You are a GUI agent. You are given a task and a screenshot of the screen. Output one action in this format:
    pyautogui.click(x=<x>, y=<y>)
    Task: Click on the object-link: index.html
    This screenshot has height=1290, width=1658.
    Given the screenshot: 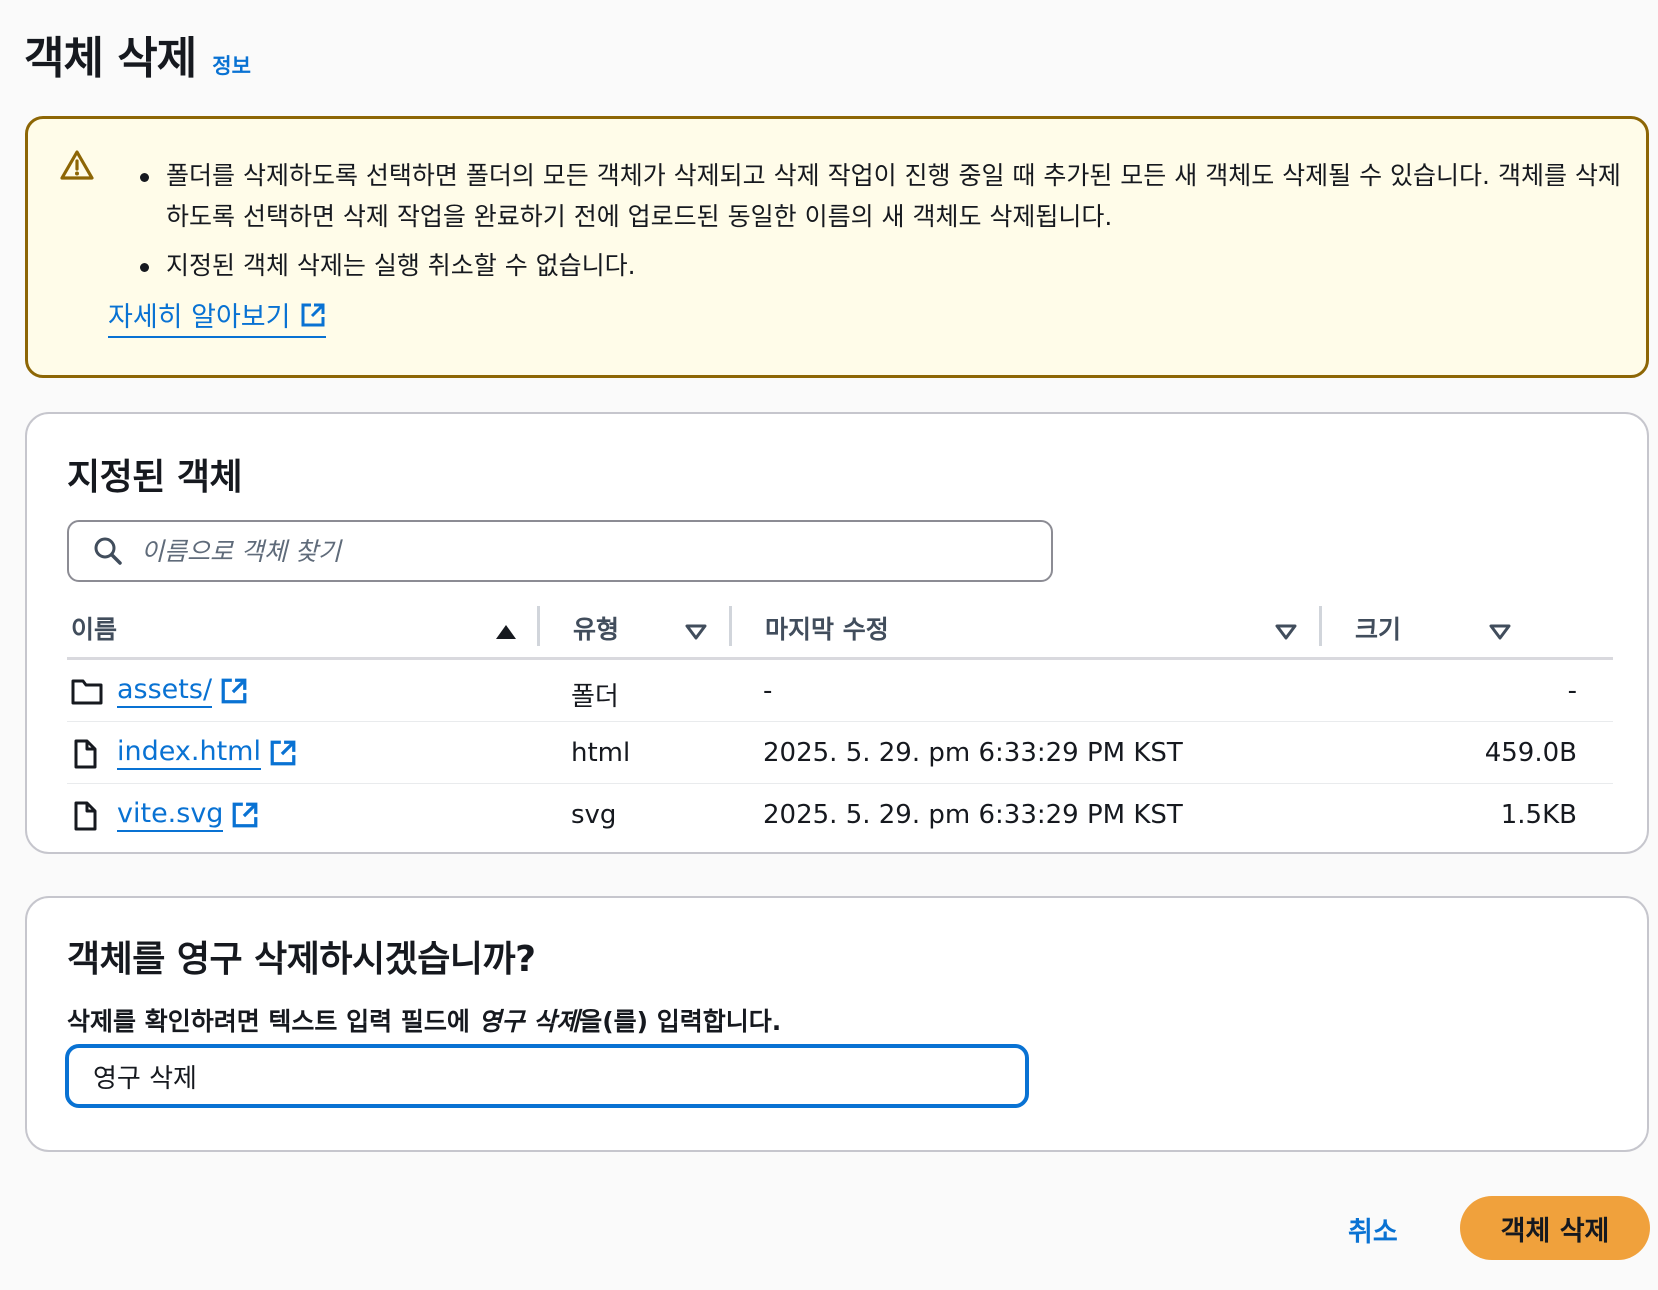 What is the action you would take?
    pyautogui.click(x=207, y=753)
    